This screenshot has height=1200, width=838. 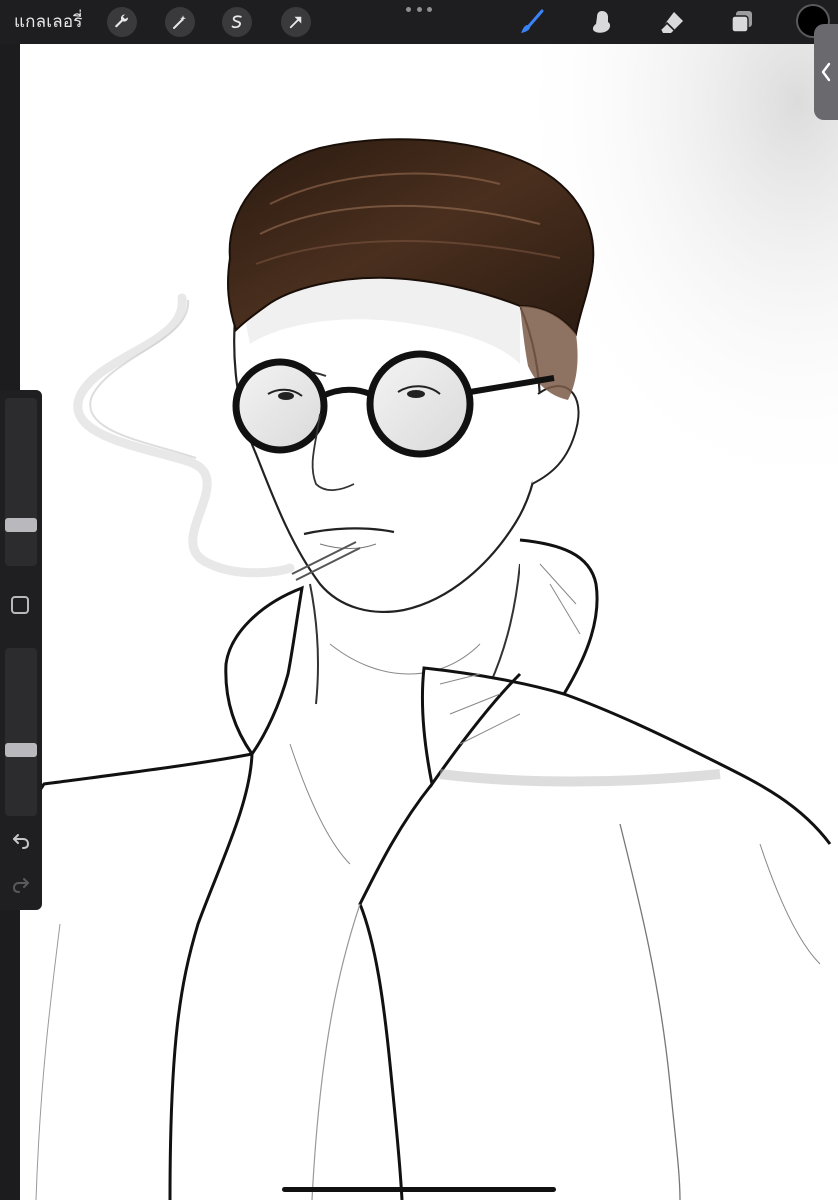 What do you see at coordinates (21, 750) in the screenshot?
I see `brush-opacity-thumb` at bounding box center [21, 750].